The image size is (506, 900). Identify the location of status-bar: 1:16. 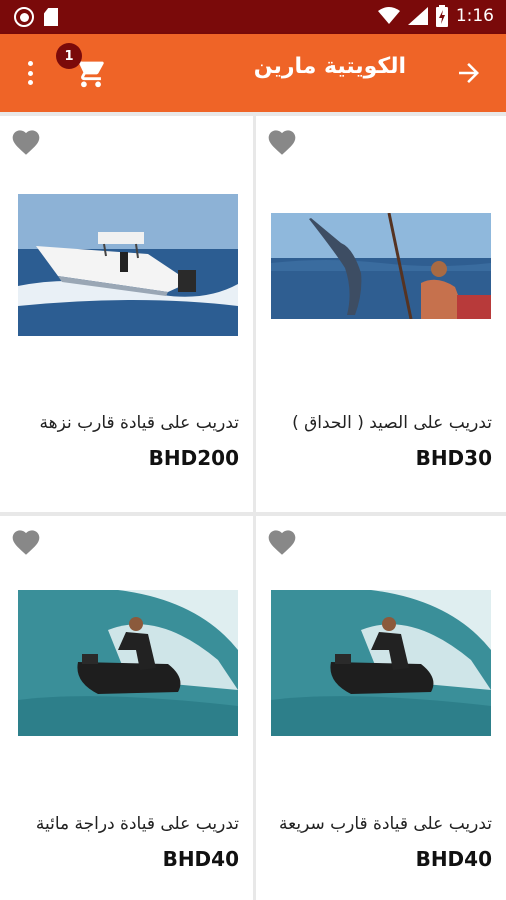
(253, 17).